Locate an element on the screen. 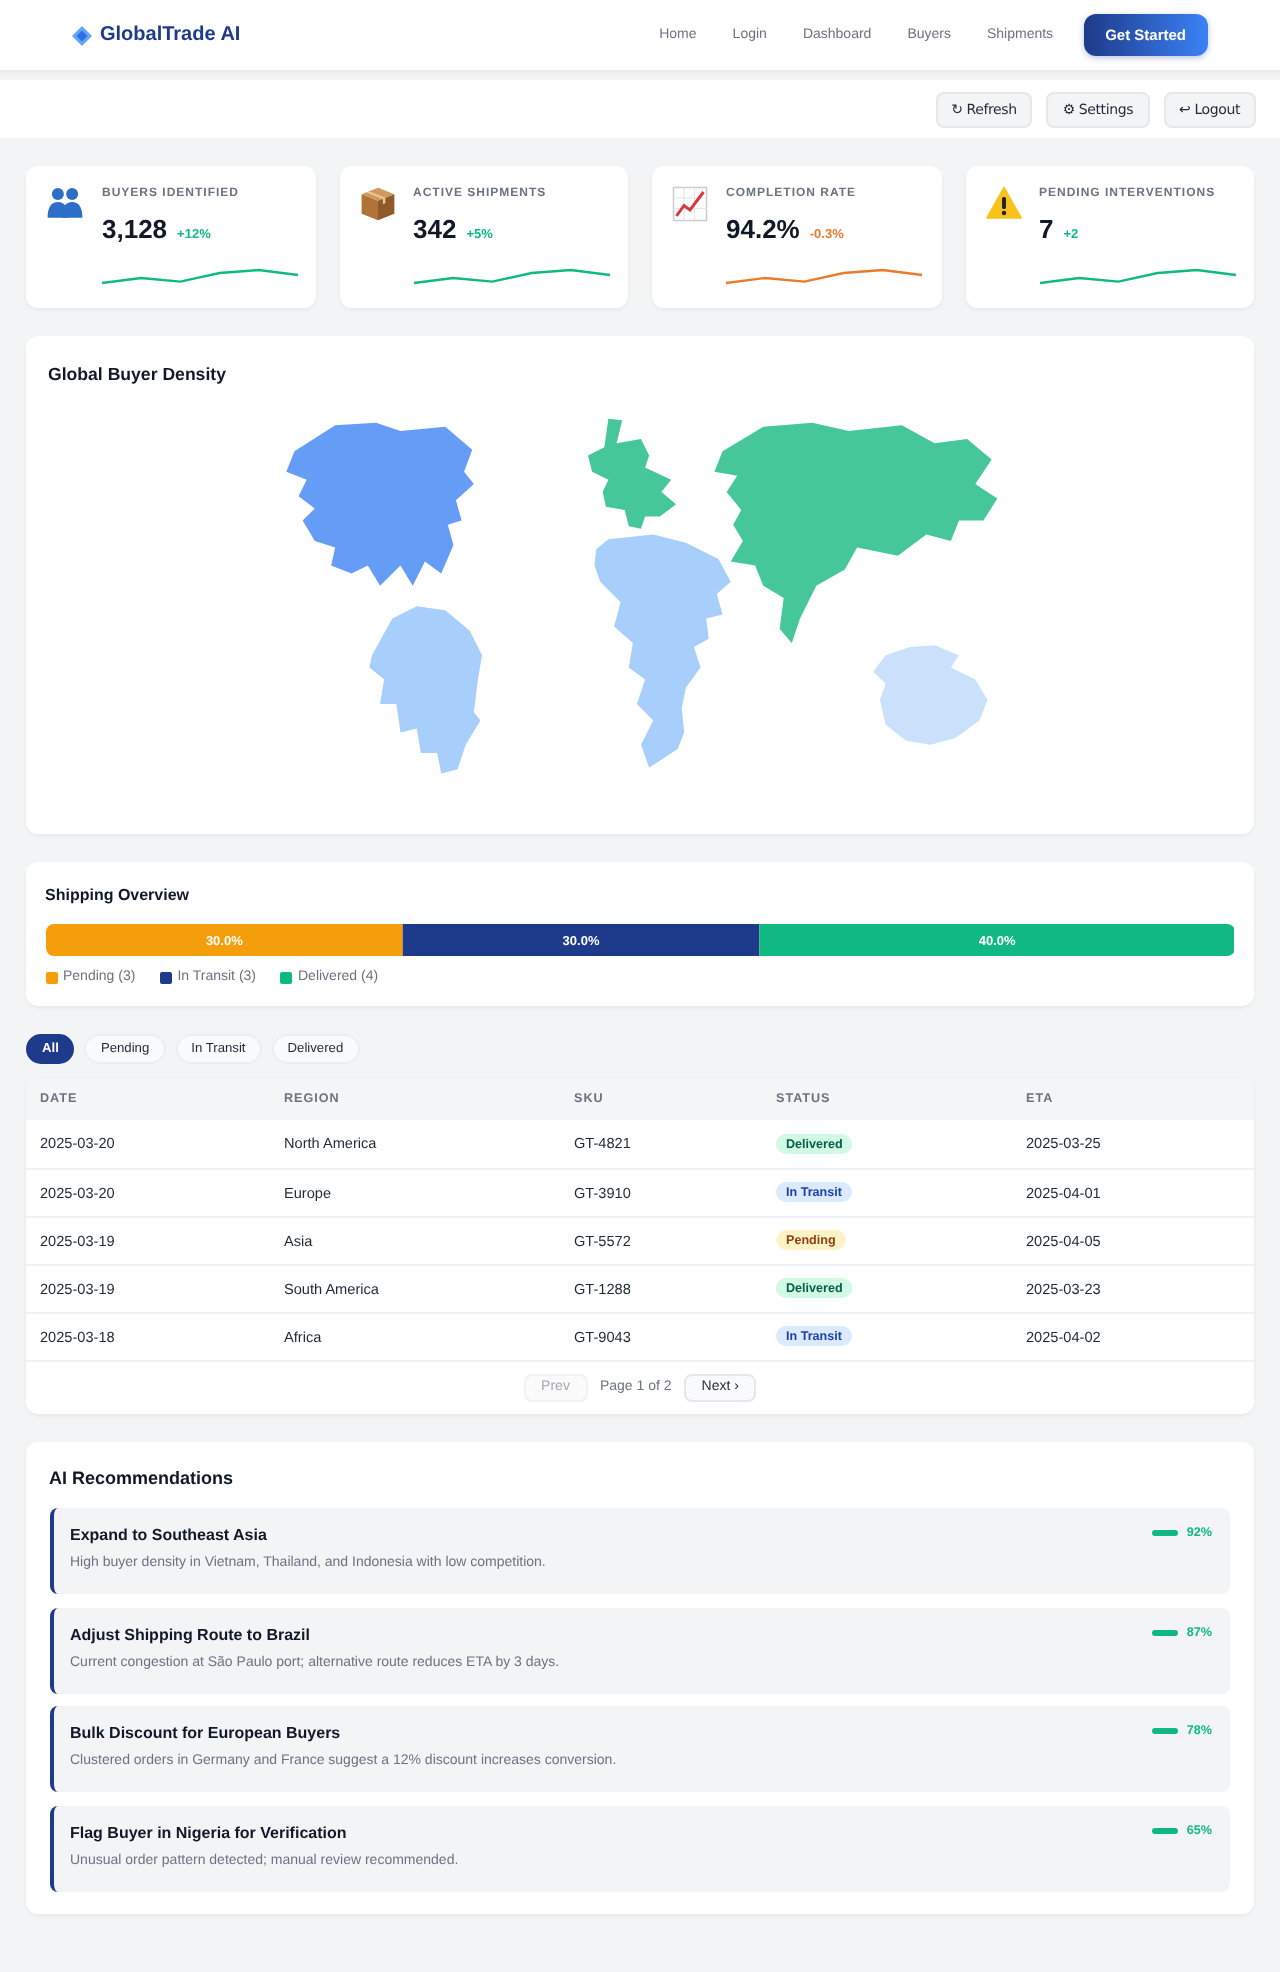 The height and width of the screenshot is (1972, 1280). recommendation-title: Flag Buyer in Nigeria for Verification is located at coordinates (209, 1832).